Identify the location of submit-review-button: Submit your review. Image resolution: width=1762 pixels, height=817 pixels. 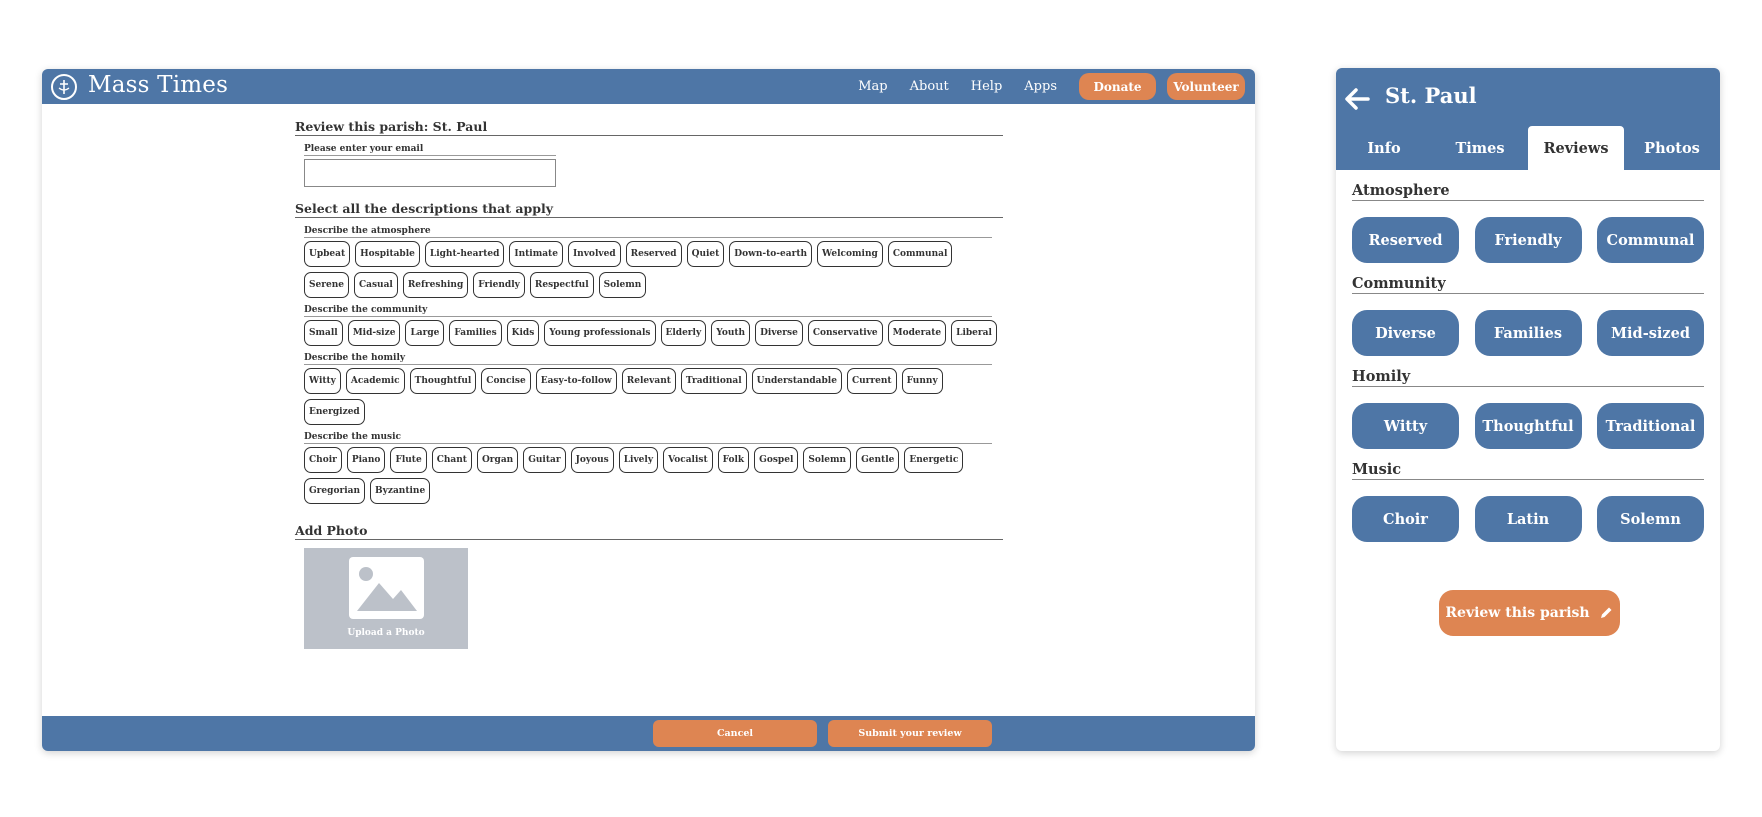
(910, 733).